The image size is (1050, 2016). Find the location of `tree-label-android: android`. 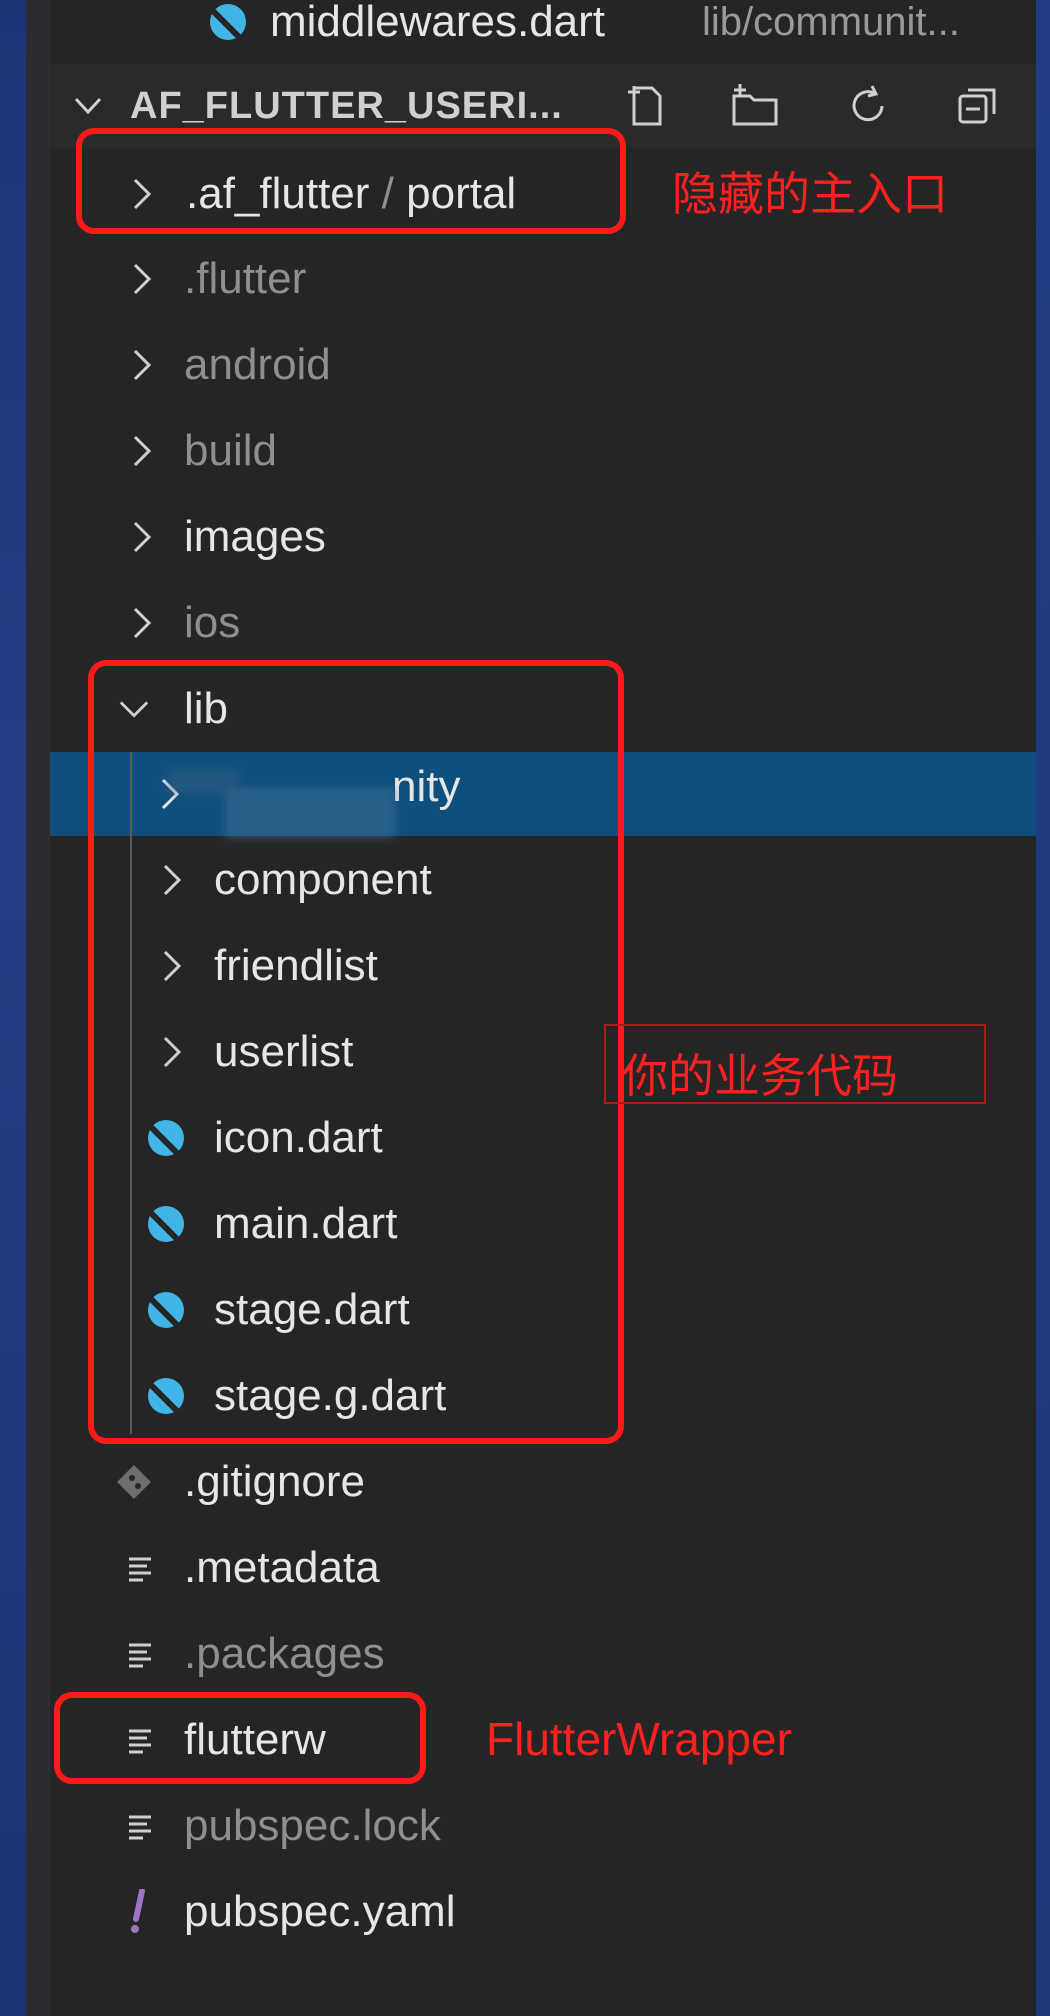

tree-label-android: android is located at coordinates (257, 364).